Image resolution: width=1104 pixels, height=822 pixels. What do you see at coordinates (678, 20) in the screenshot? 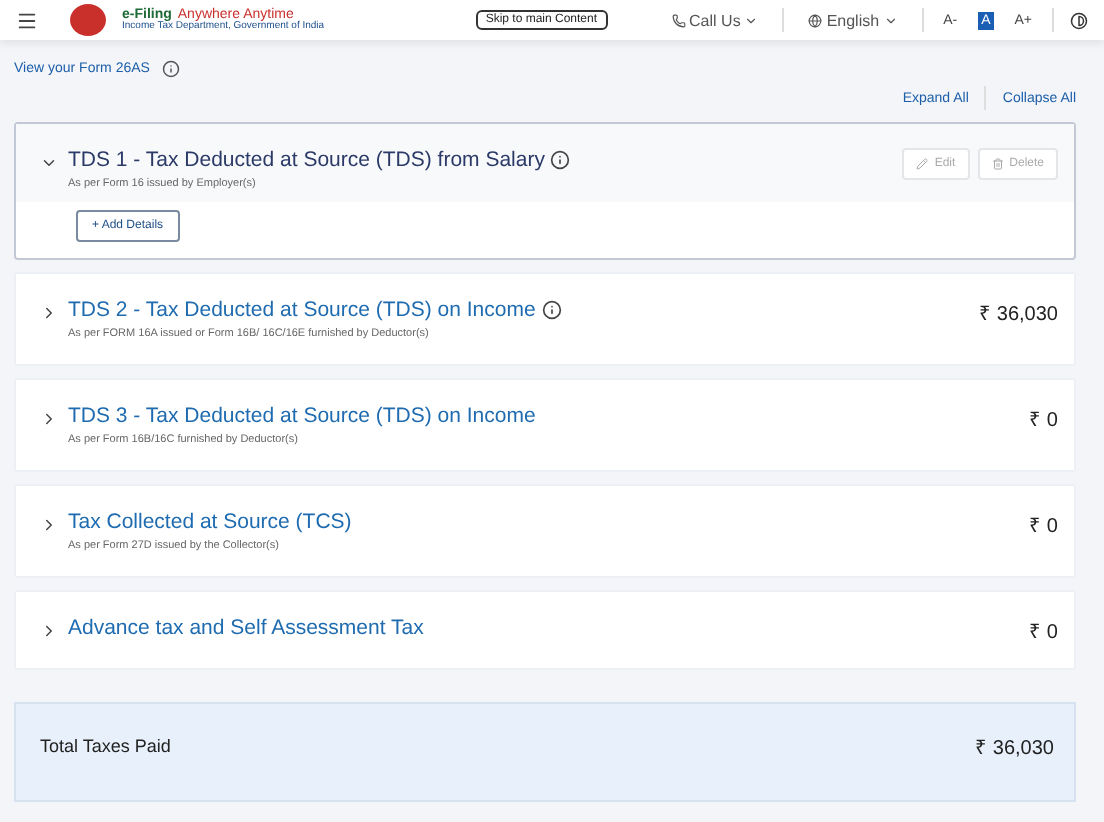
I see `phone-icon` at bounding box center [678, 20].